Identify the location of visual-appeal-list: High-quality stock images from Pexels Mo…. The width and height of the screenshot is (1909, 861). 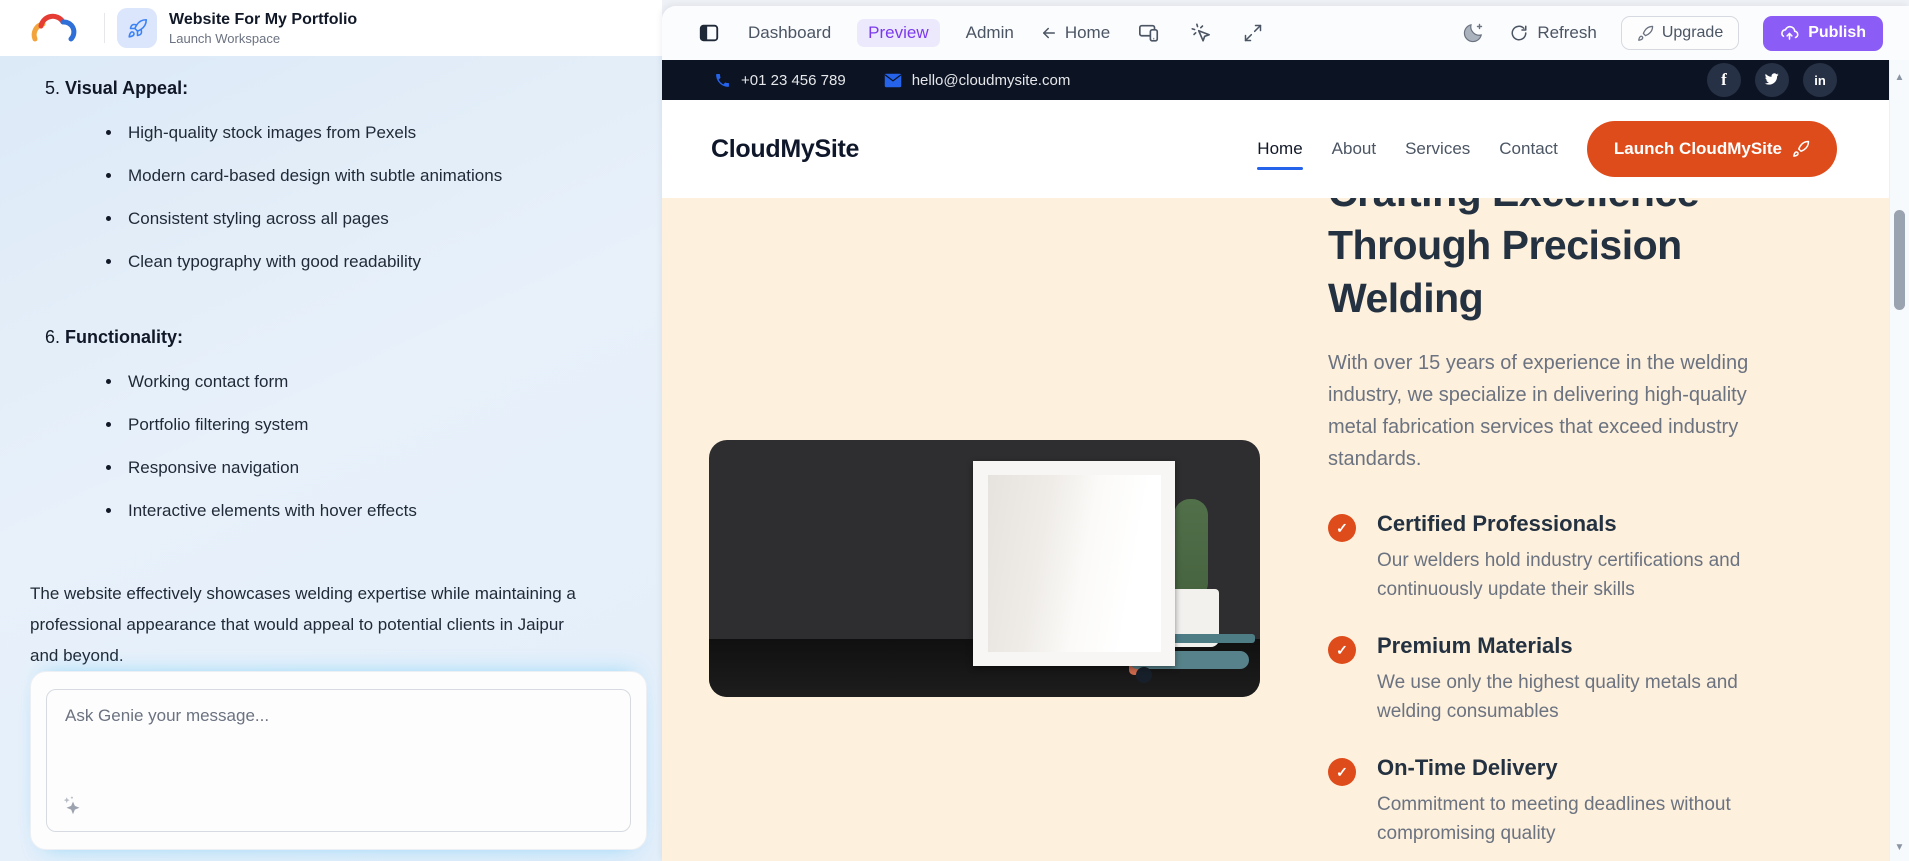
(338, 209).